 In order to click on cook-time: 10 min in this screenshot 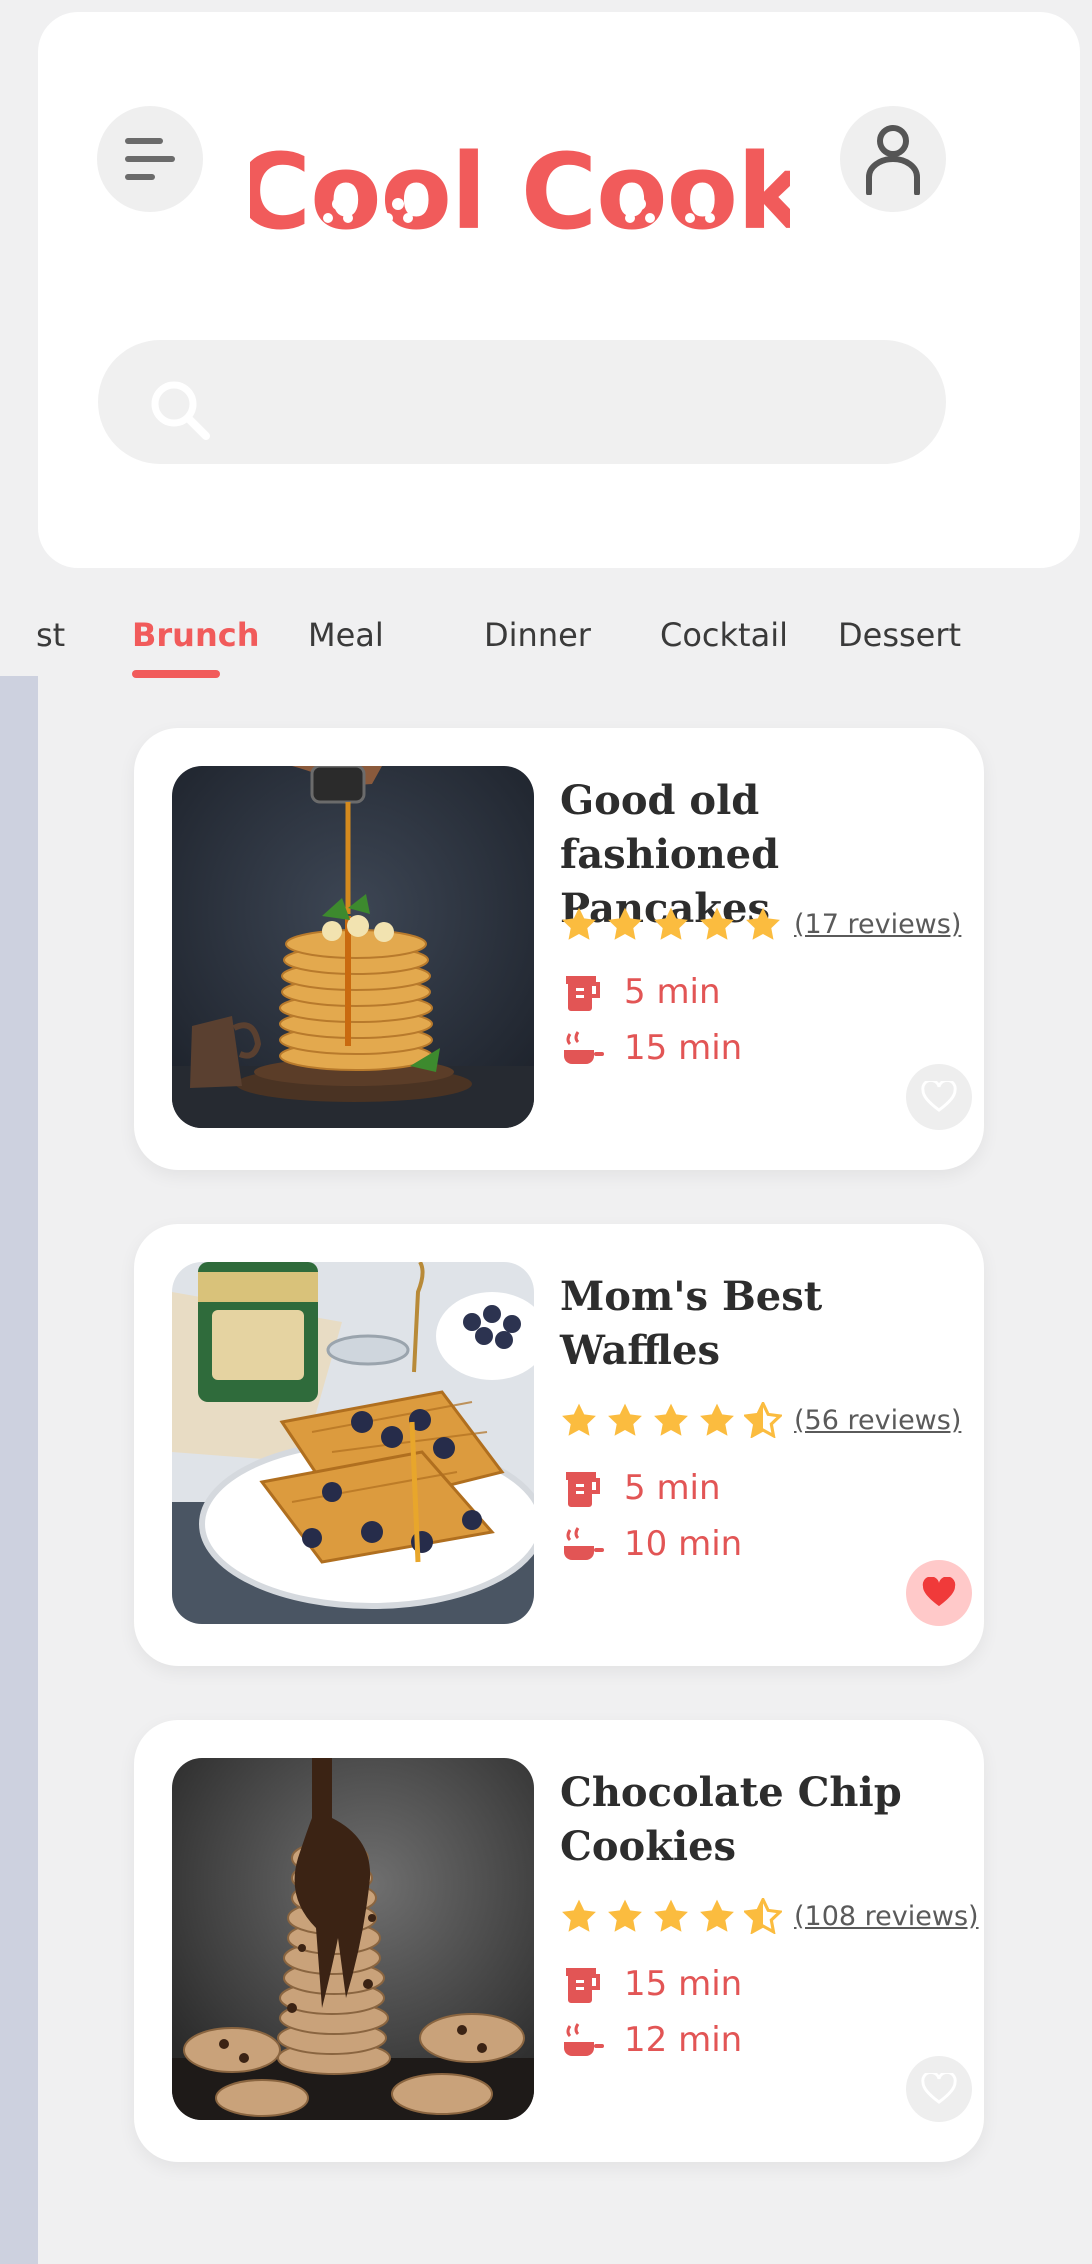, I will do `click(651, 1544)`.